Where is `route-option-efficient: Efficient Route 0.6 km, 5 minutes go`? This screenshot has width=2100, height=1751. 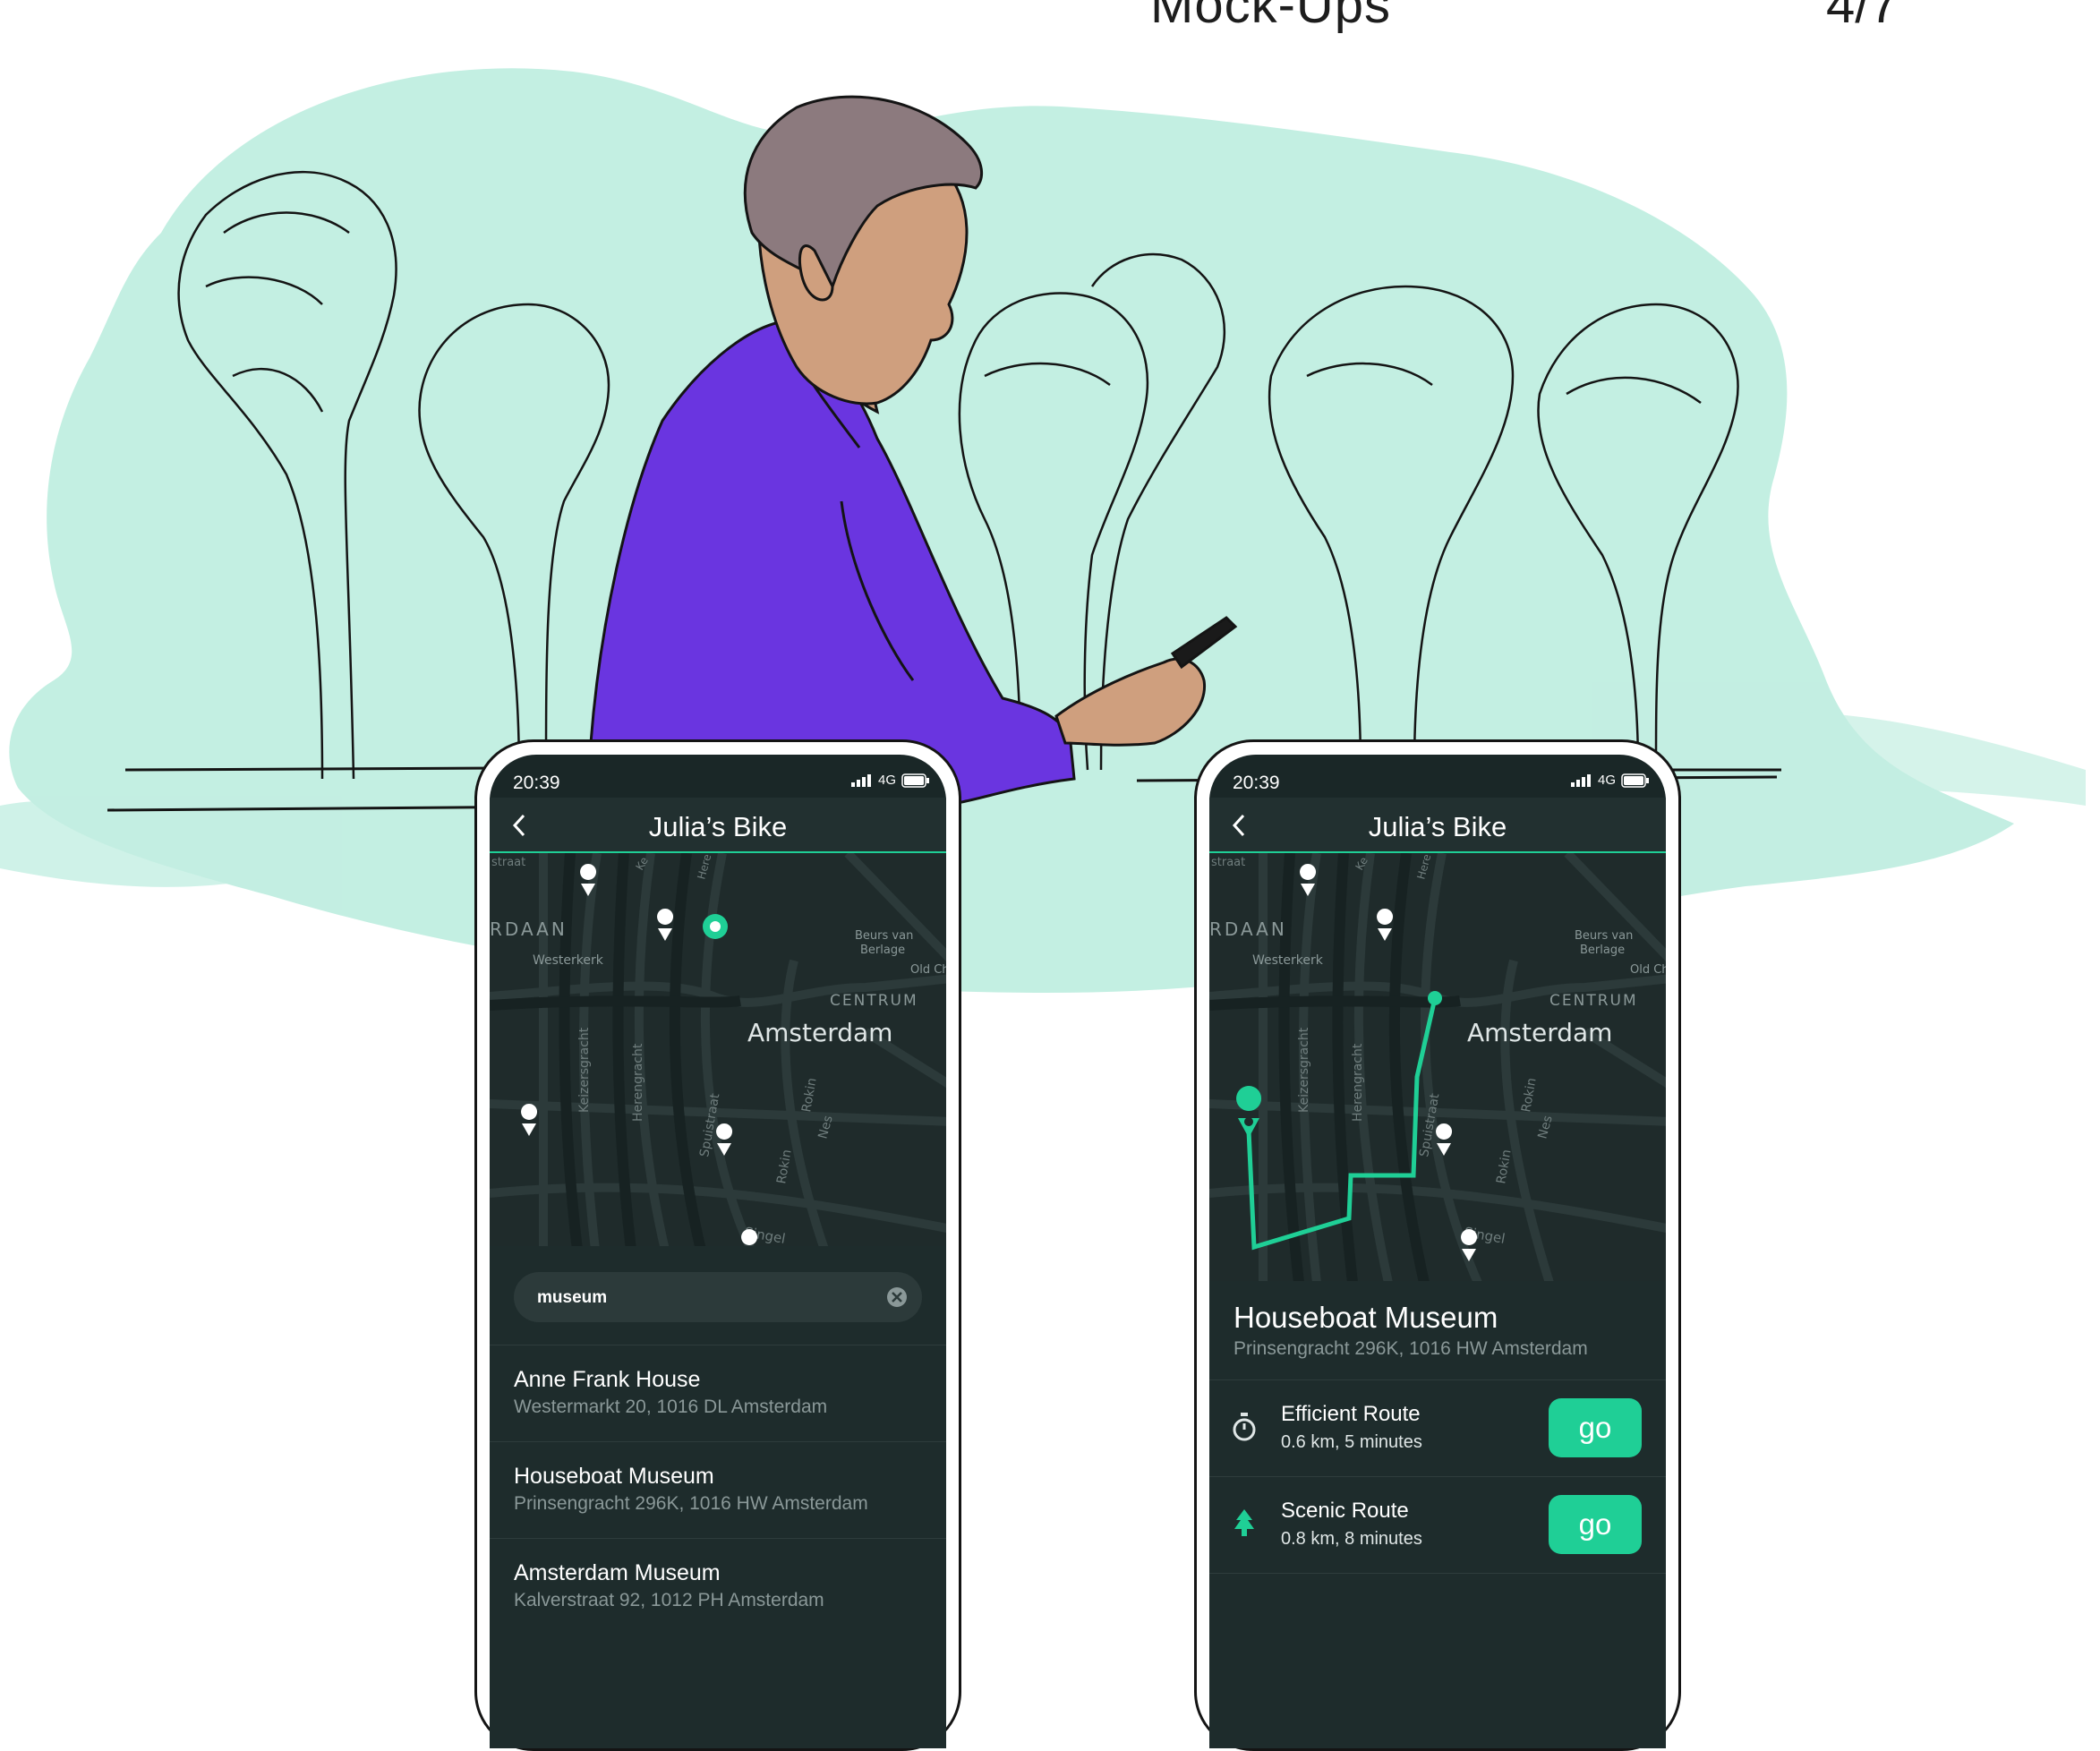
route-option-efficient: Efficient Route 0.6 km, 5 minutes go is located at coordinates (1438, 1428).